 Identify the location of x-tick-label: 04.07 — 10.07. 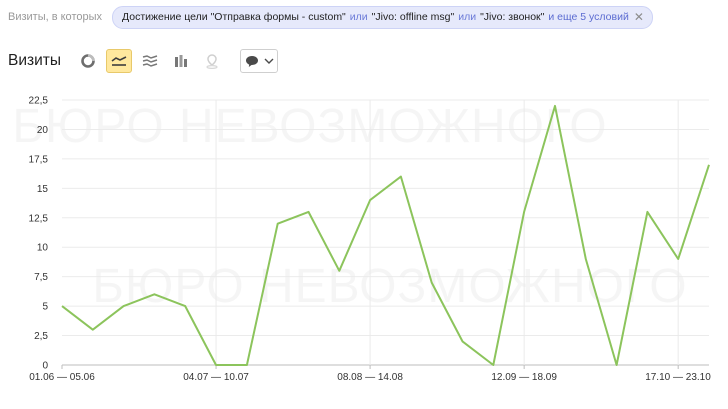
(216, 377).